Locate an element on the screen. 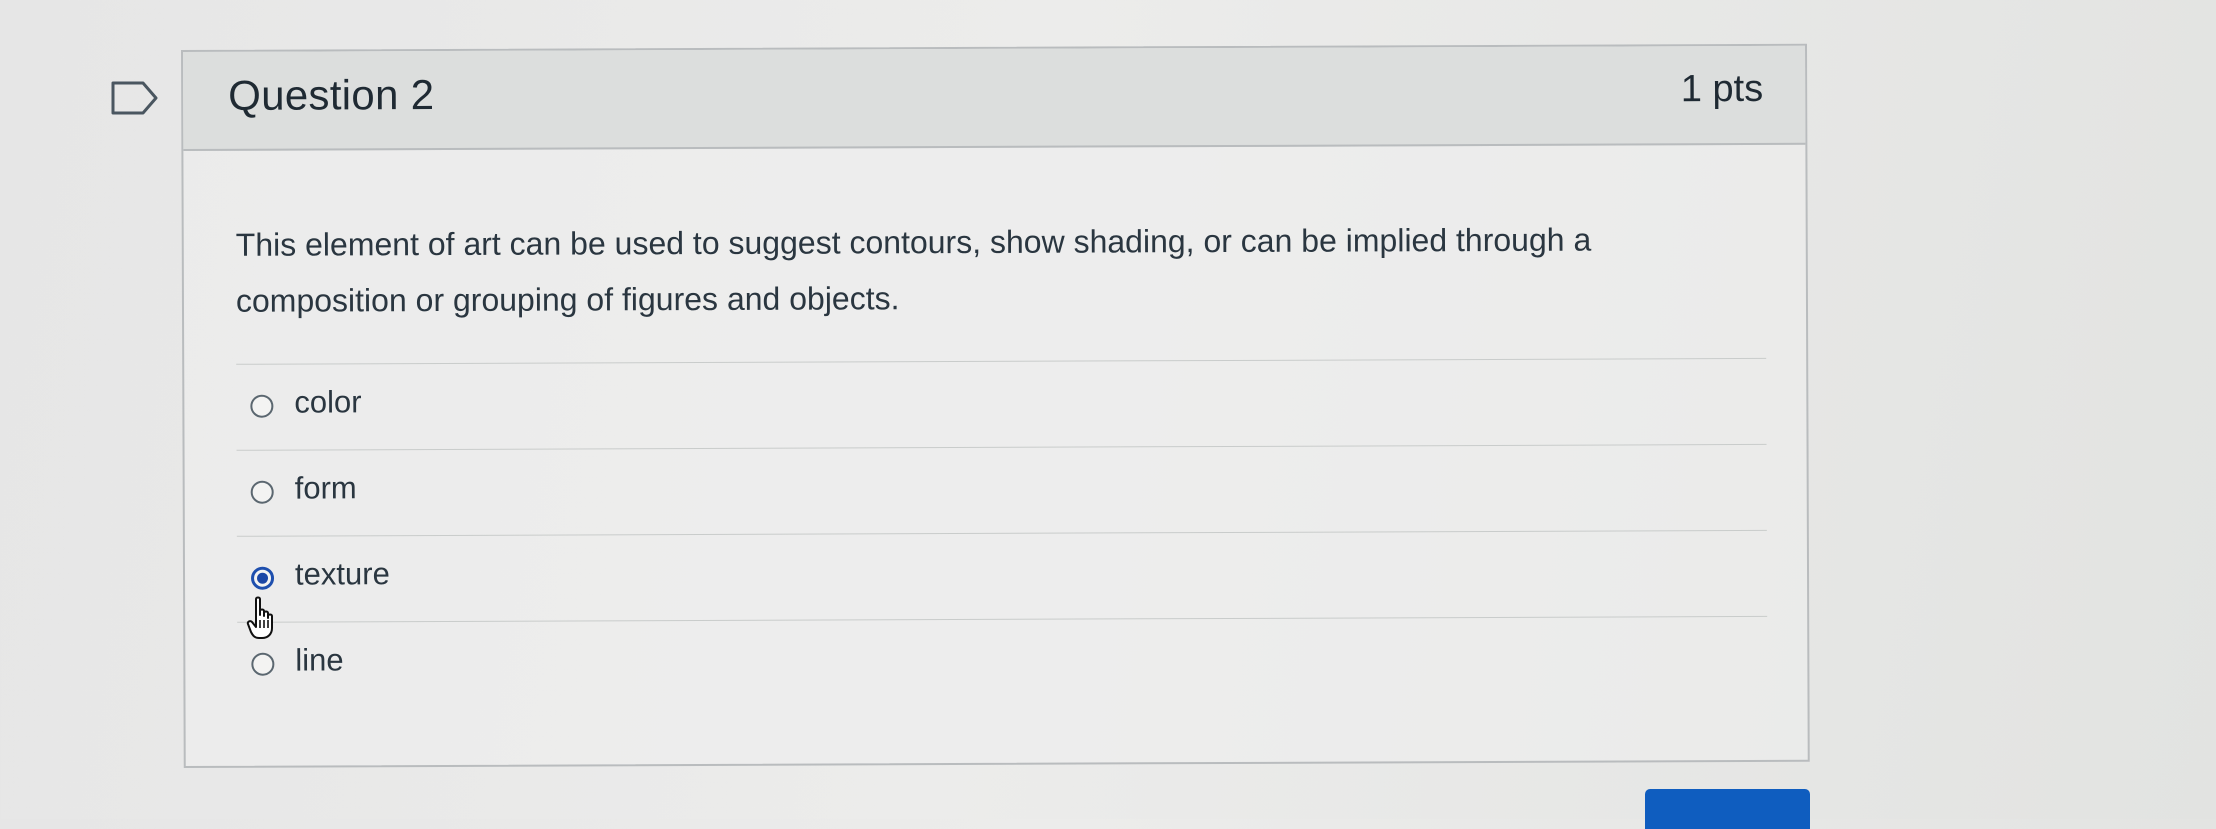 The height and width of the screenshot is (829, 2216). answer-option-texture: texture is located at coordinates (1002, 575).